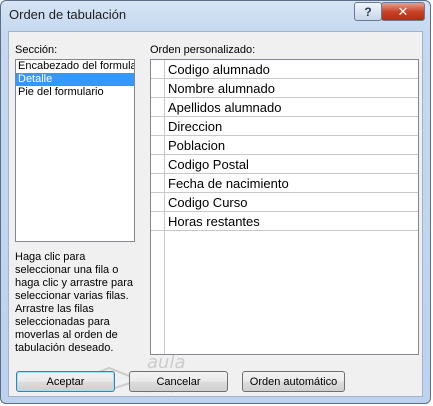 This screenshot has height=406, width=433. I want to click on cancel-button: Cancelar, so click(178, 381).